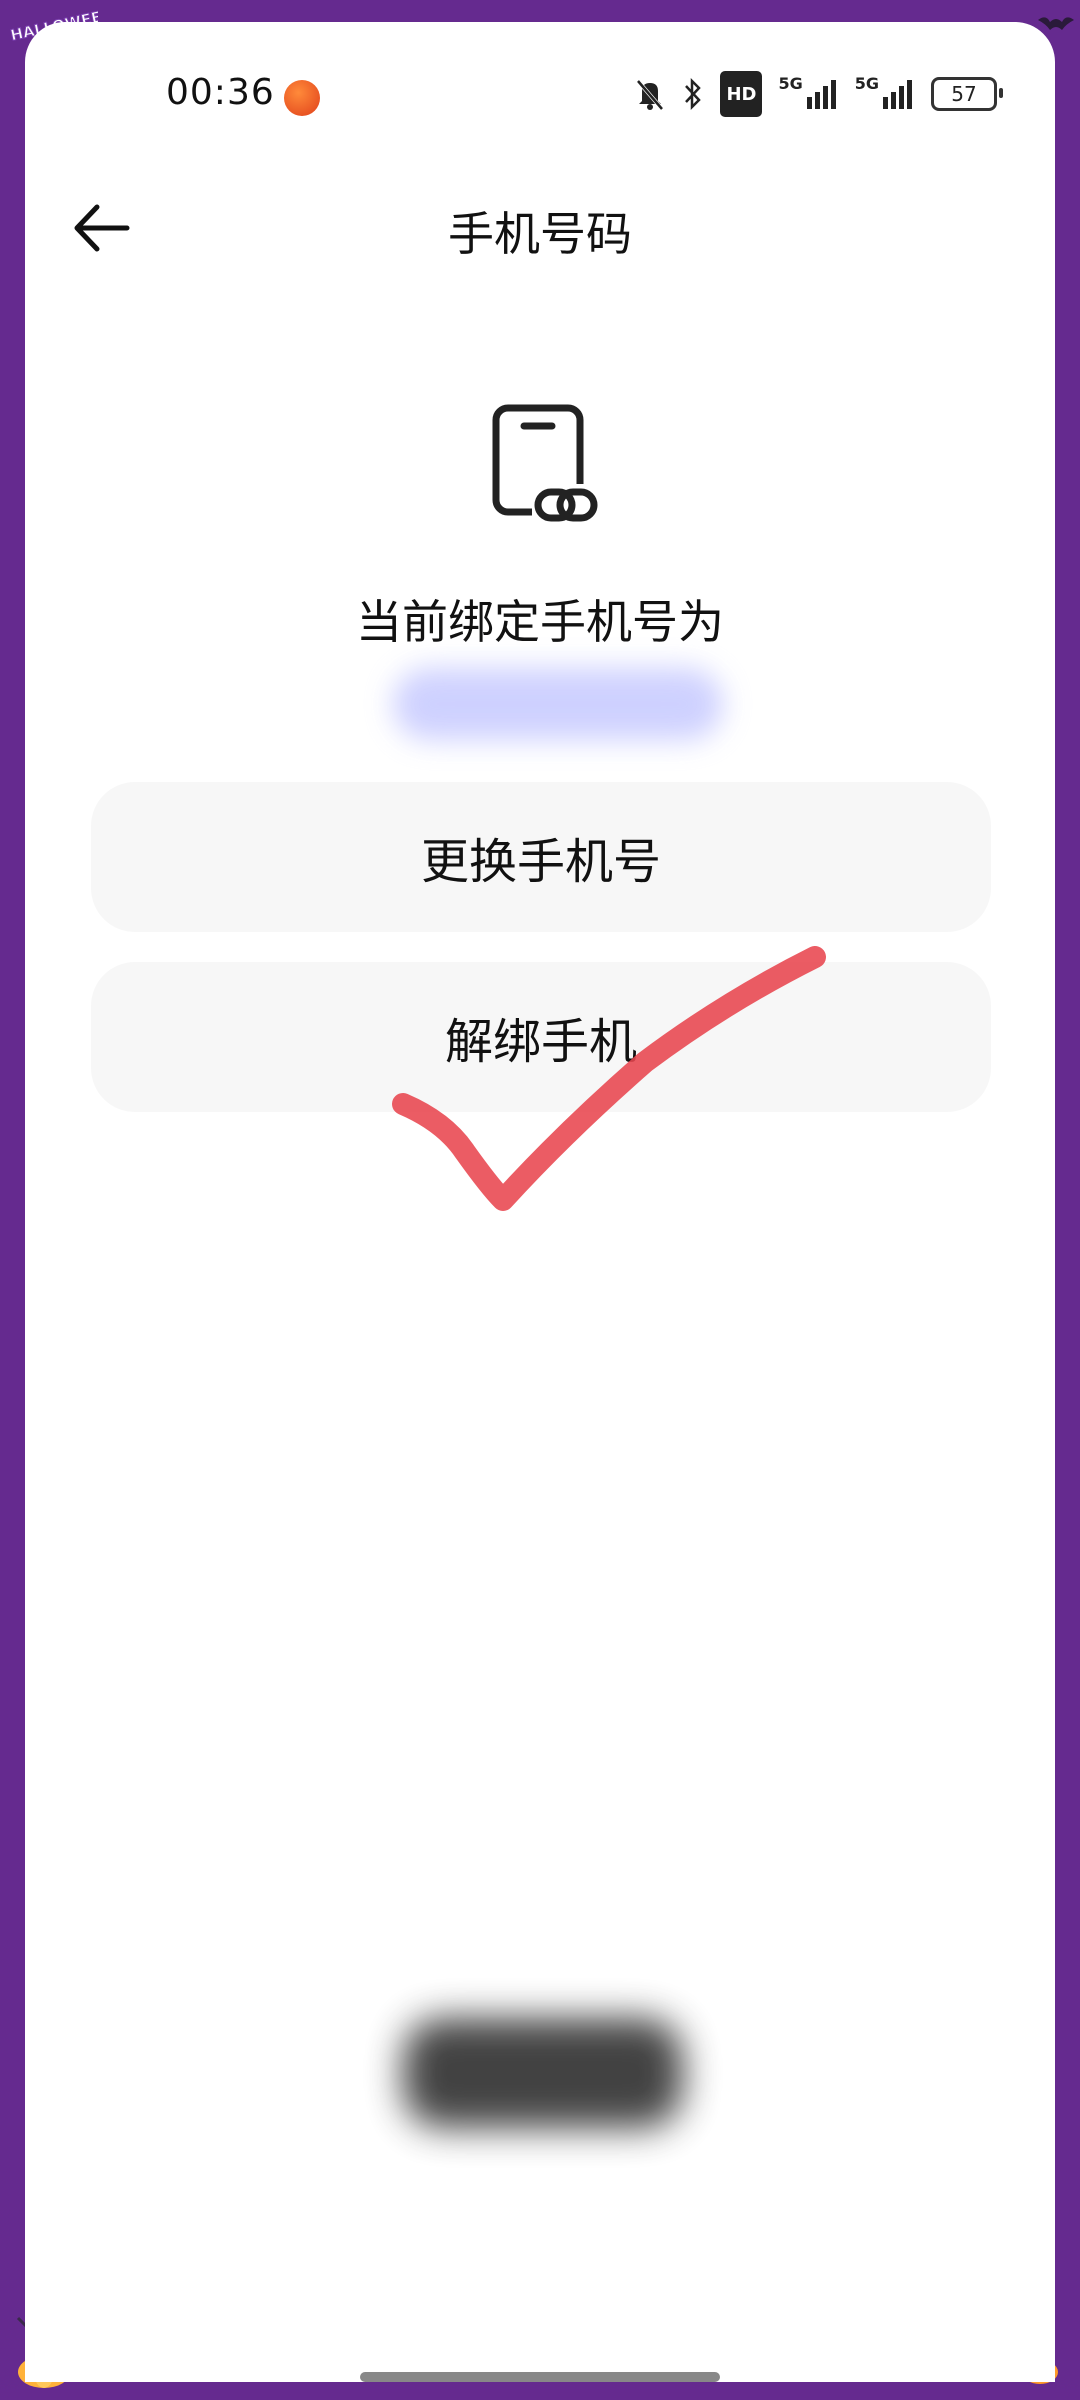  I want to click on unbind-phone-button: 解绑手机, so click(541, 1037).